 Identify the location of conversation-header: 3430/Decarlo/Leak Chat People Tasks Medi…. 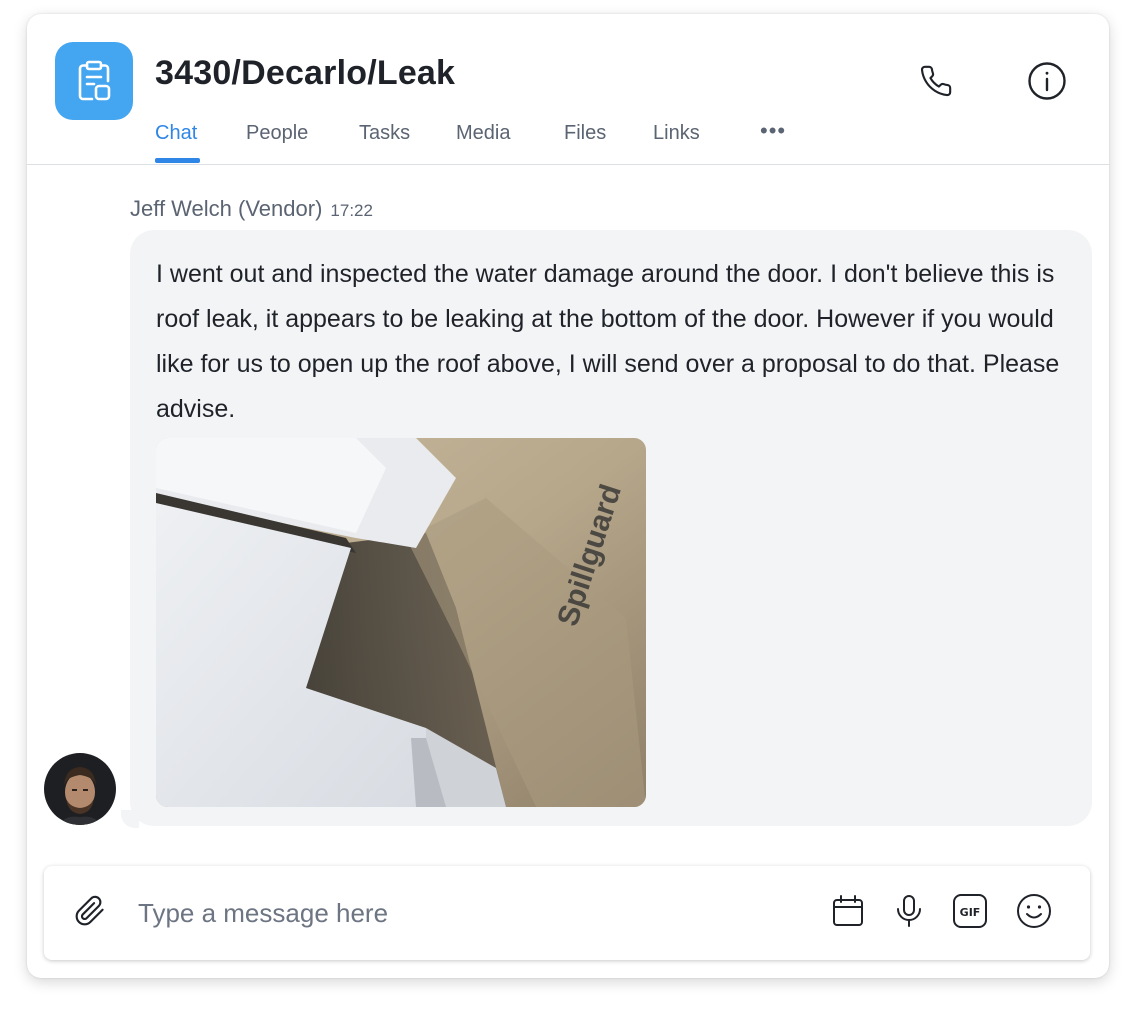
(568, 89).